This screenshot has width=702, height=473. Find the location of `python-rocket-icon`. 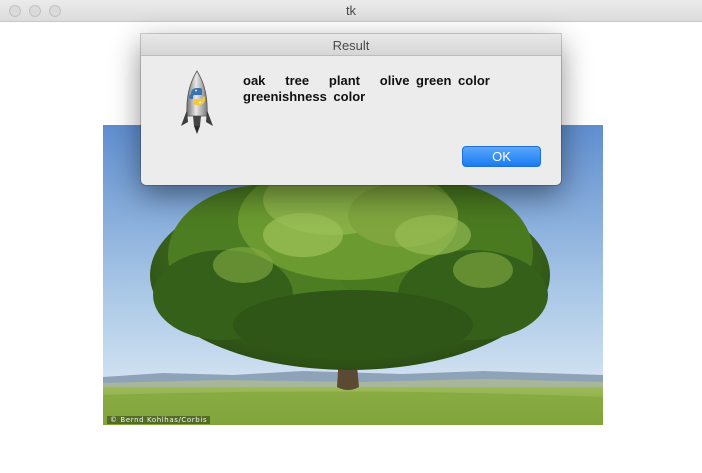

python-rocket-icon is located at coordinates (197, 103).